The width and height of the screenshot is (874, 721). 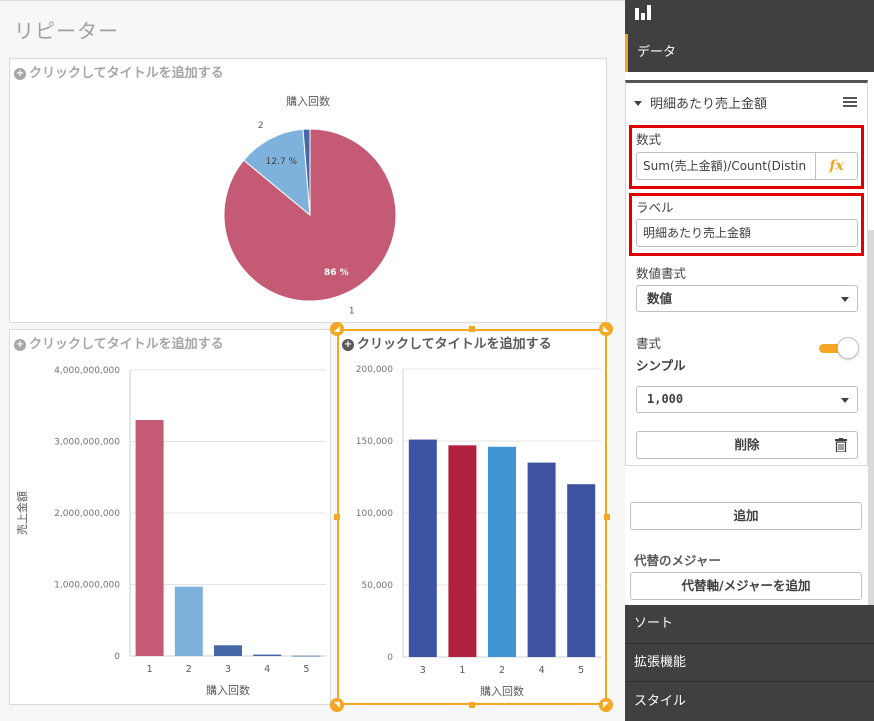 What do you see at coordinates (337, 705) in the screenshot?
I see `resize-handle-bottom-left: ◥` at bounding box center [337, 705].